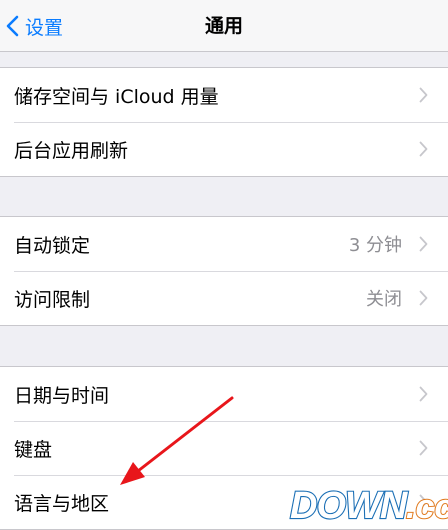 The width and height of the screenshot is (448, 530). I want to click on row-restrictions: 访问限制 关闭, so click(224, 298).